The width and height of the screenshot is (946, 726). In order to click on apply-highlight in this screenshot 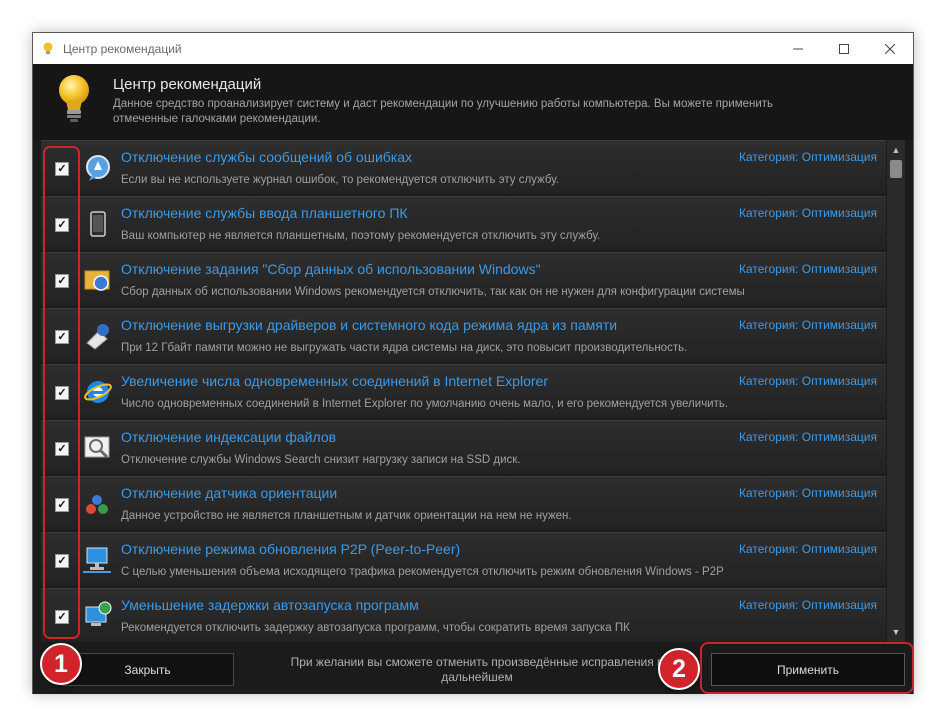, I will do `click(807, 668)`.